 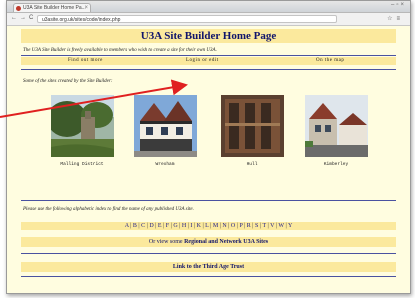 I want to click on close-tab-icon: ×, so click(x=86, y=8).